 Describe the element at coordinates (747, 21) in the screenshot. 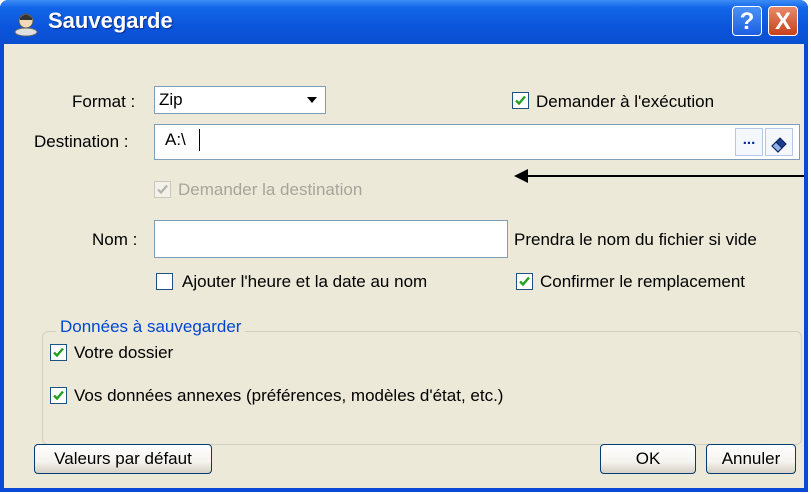

I see `help-button: ?` at that location.